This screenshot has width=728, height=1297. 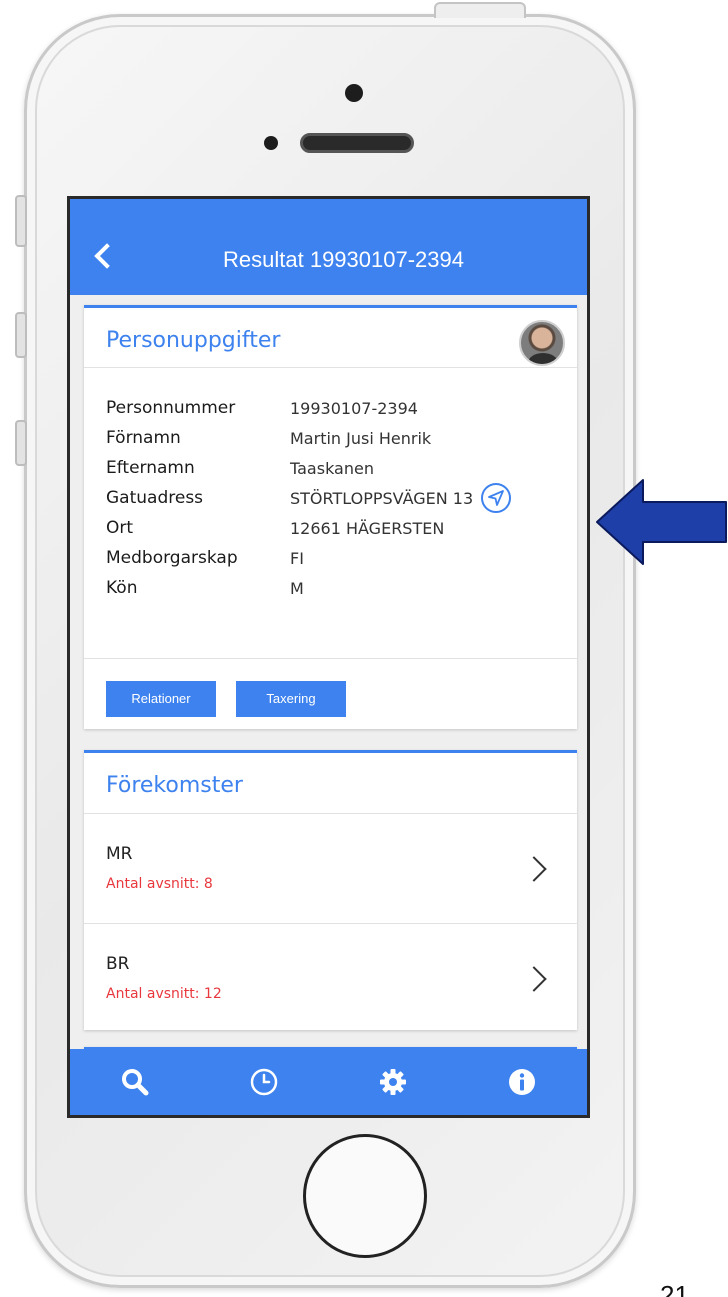 I want to click on info-row-personnummer: Personnummer 19930107-2394, so click(x=341, y=408).